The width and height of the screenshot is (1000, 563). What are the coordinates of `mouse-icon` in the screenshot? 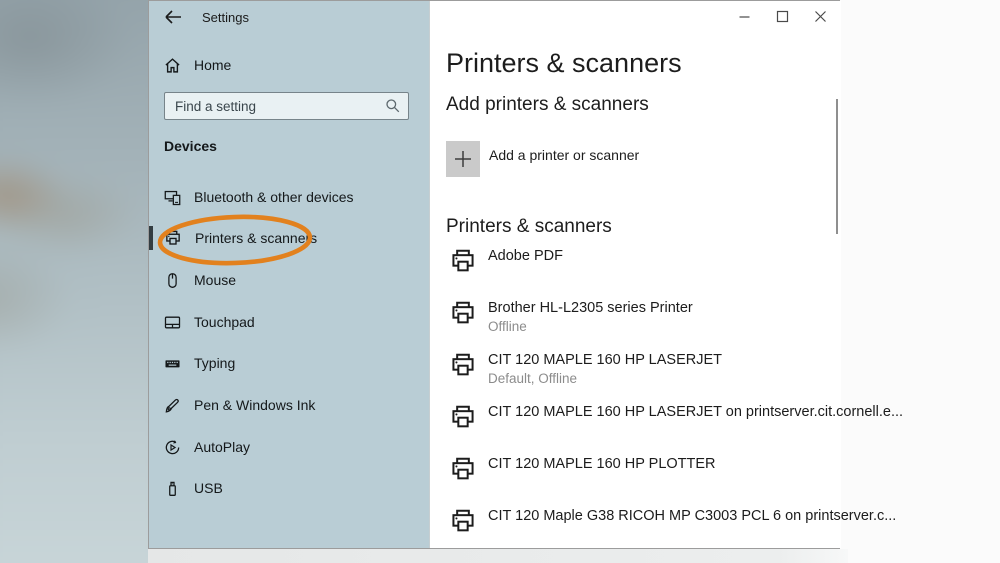 It's located at (172, 280).